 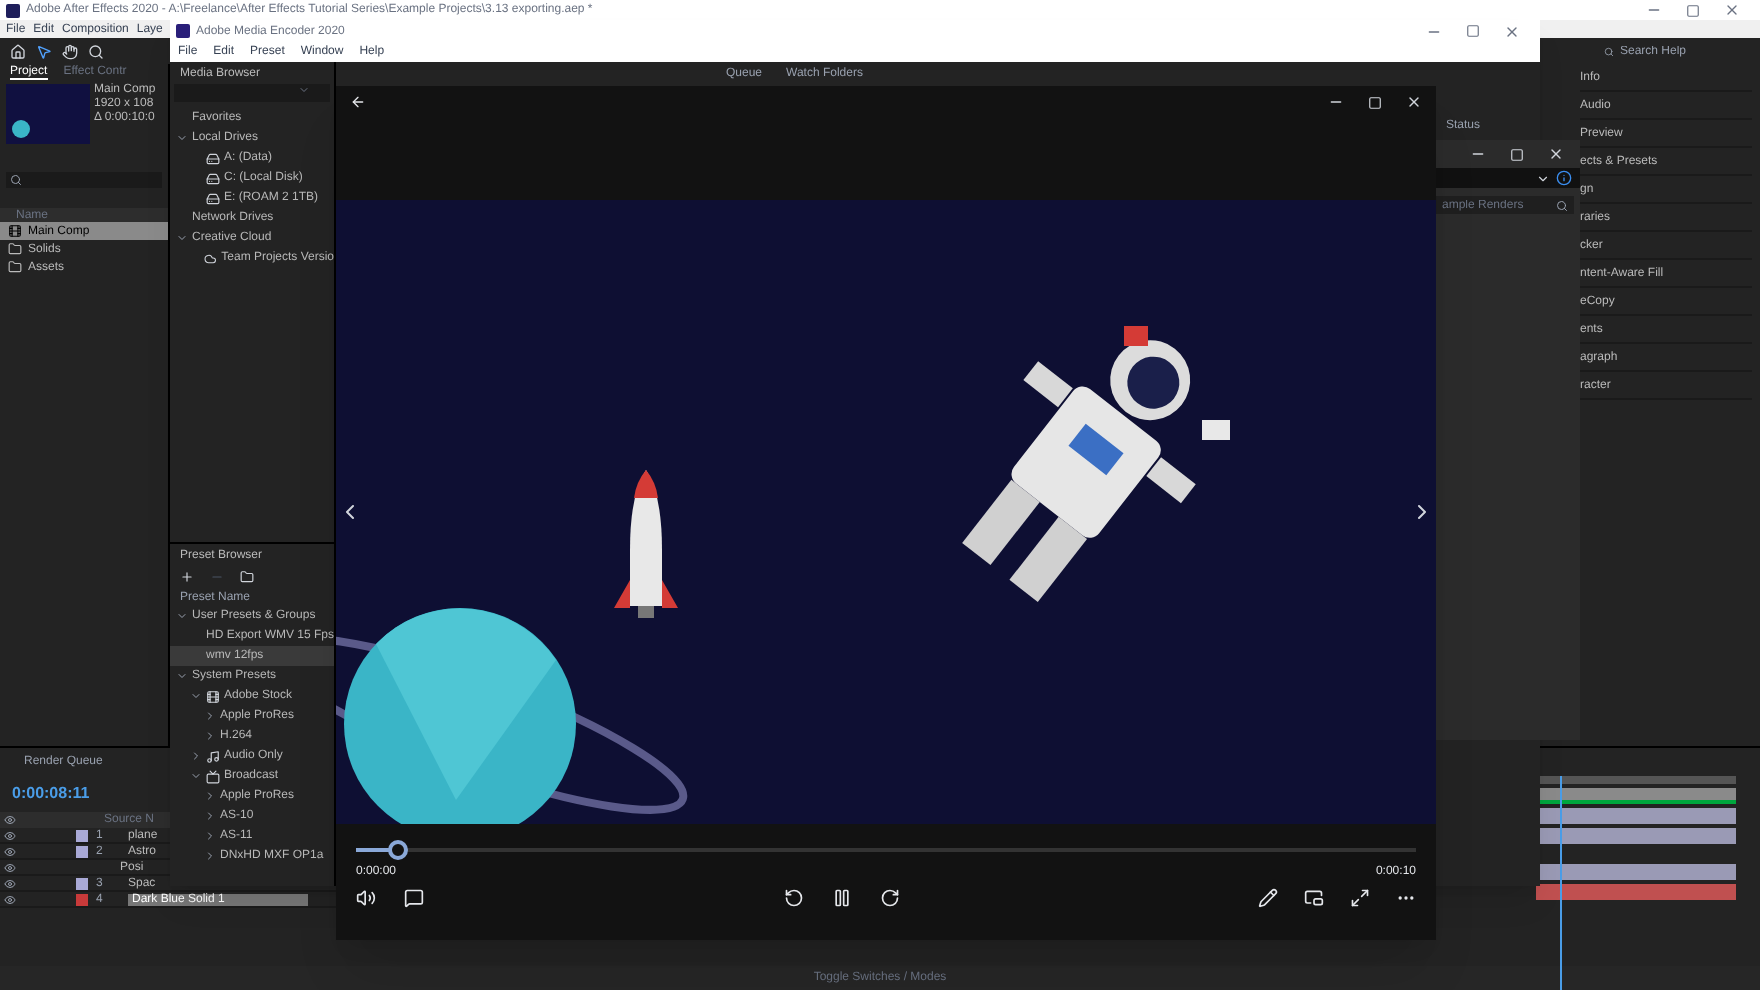 I want to click on seek-thumb, so click(x=398, y=850).